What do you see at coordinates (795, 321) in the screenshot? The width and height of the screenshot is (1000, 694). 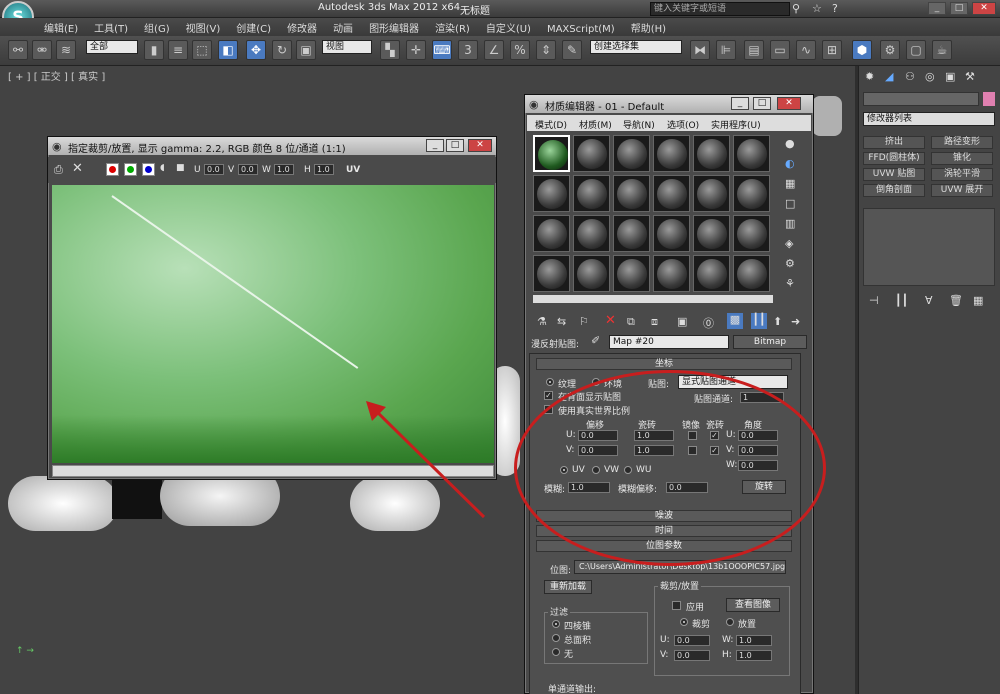 I see `go-forward-sibling-icon: ➜` at bounding box center [795, 321].